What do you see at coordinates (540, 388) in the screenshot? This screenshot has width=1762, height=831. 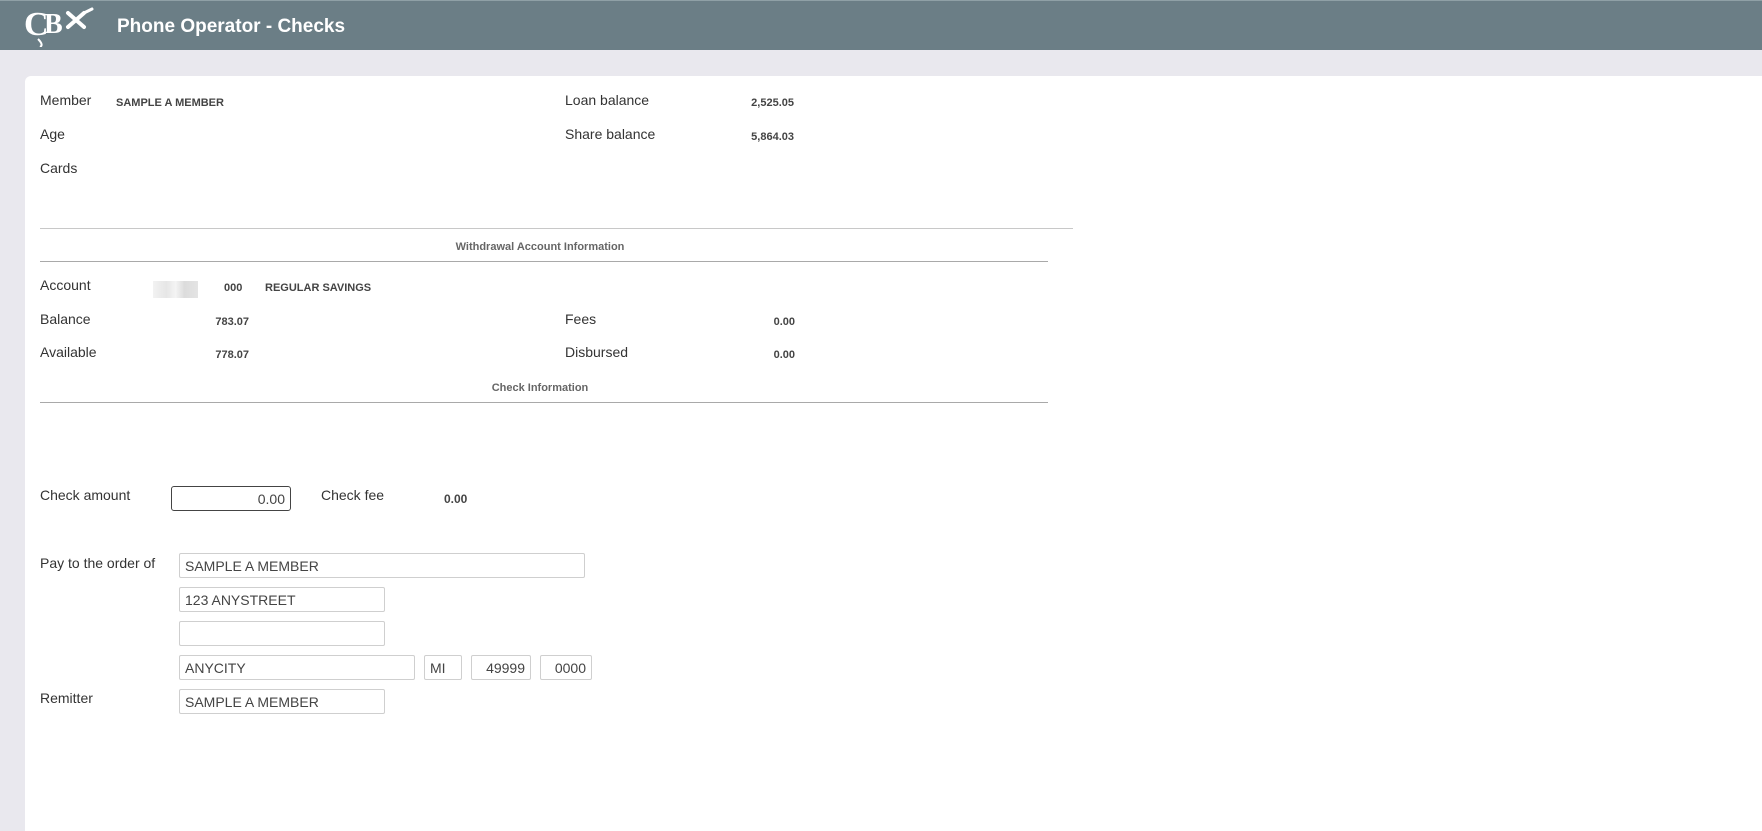 I see `check-section-title: Check Information` at bounding box center [540, 388].